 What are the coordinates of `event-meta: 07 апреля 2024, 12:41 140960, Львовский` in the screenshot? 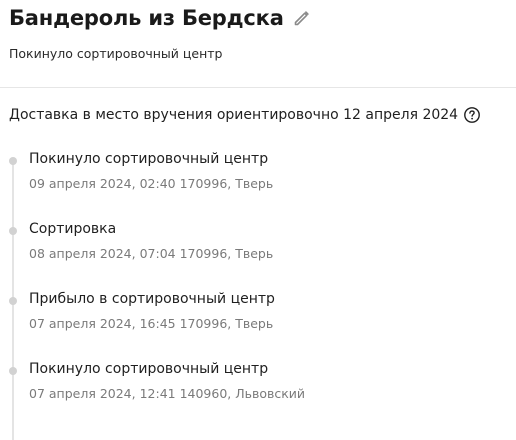 It's located at (167, 393).